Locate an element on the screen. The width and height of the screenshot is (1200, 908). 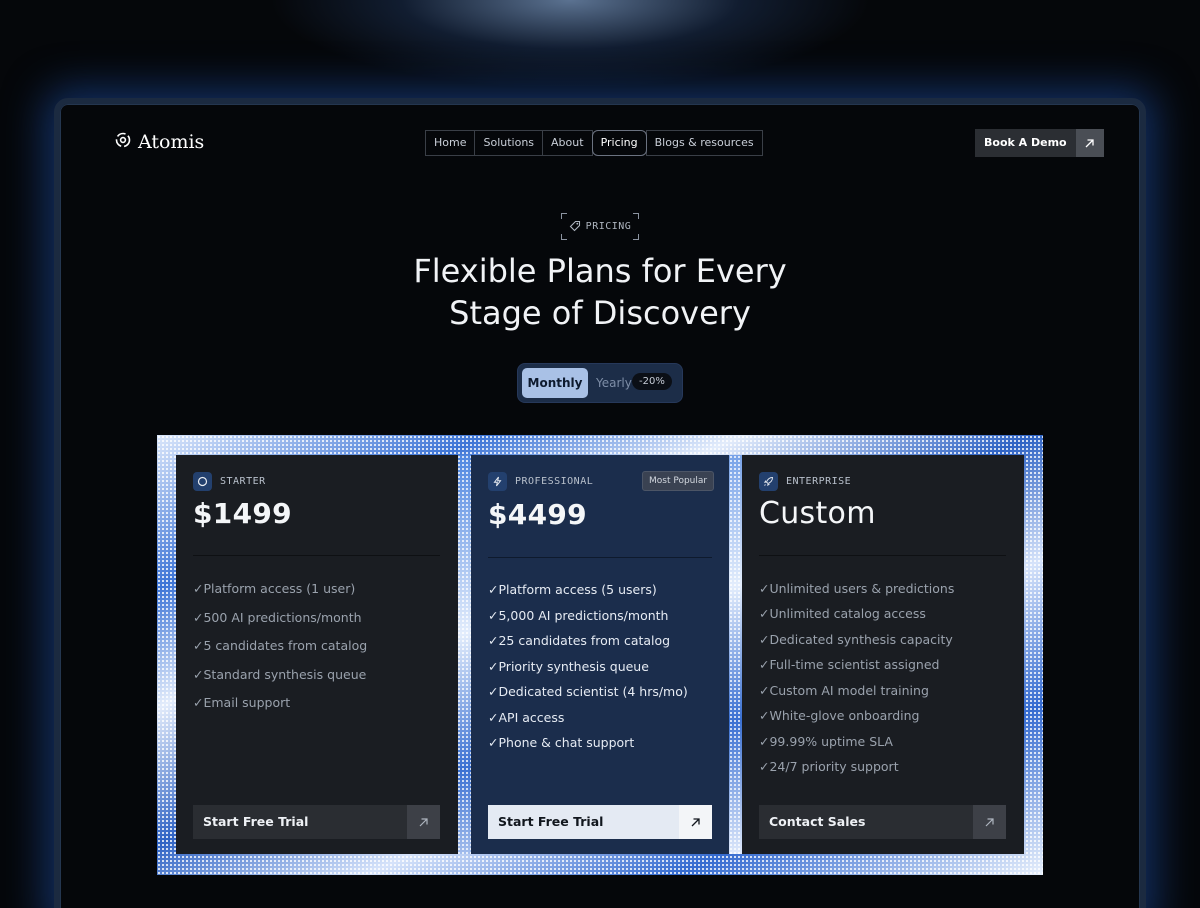
eyebrow-label: PRICING is located at coordinates (608, 226).